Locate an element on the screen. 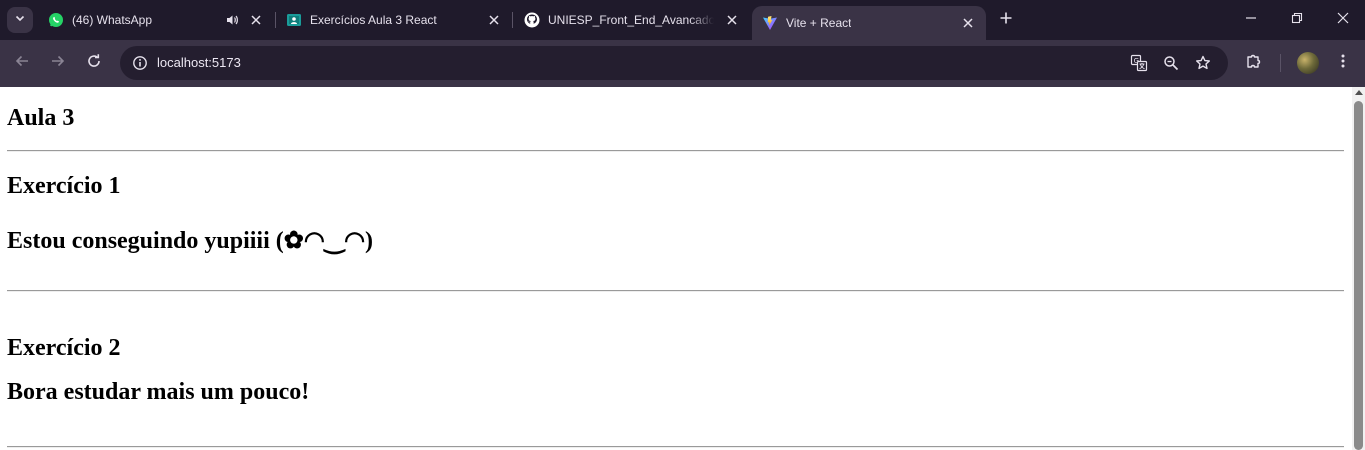 The image size is (1365, 450). minimize-icon is located at coordinates (1251, 20).